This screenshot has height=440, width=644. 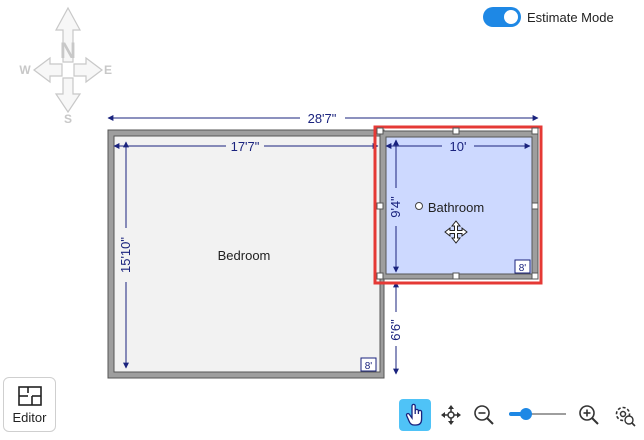 I want to click on estimate-mode-label: Estimate Mode, so click(x=570, y=17).